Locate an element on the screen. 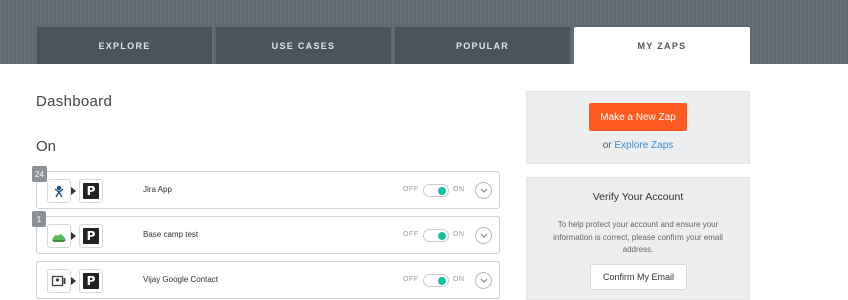 This screenshot has height=300, width=848. tab-explore: EXPLORE is located at coordinates (124, 45).